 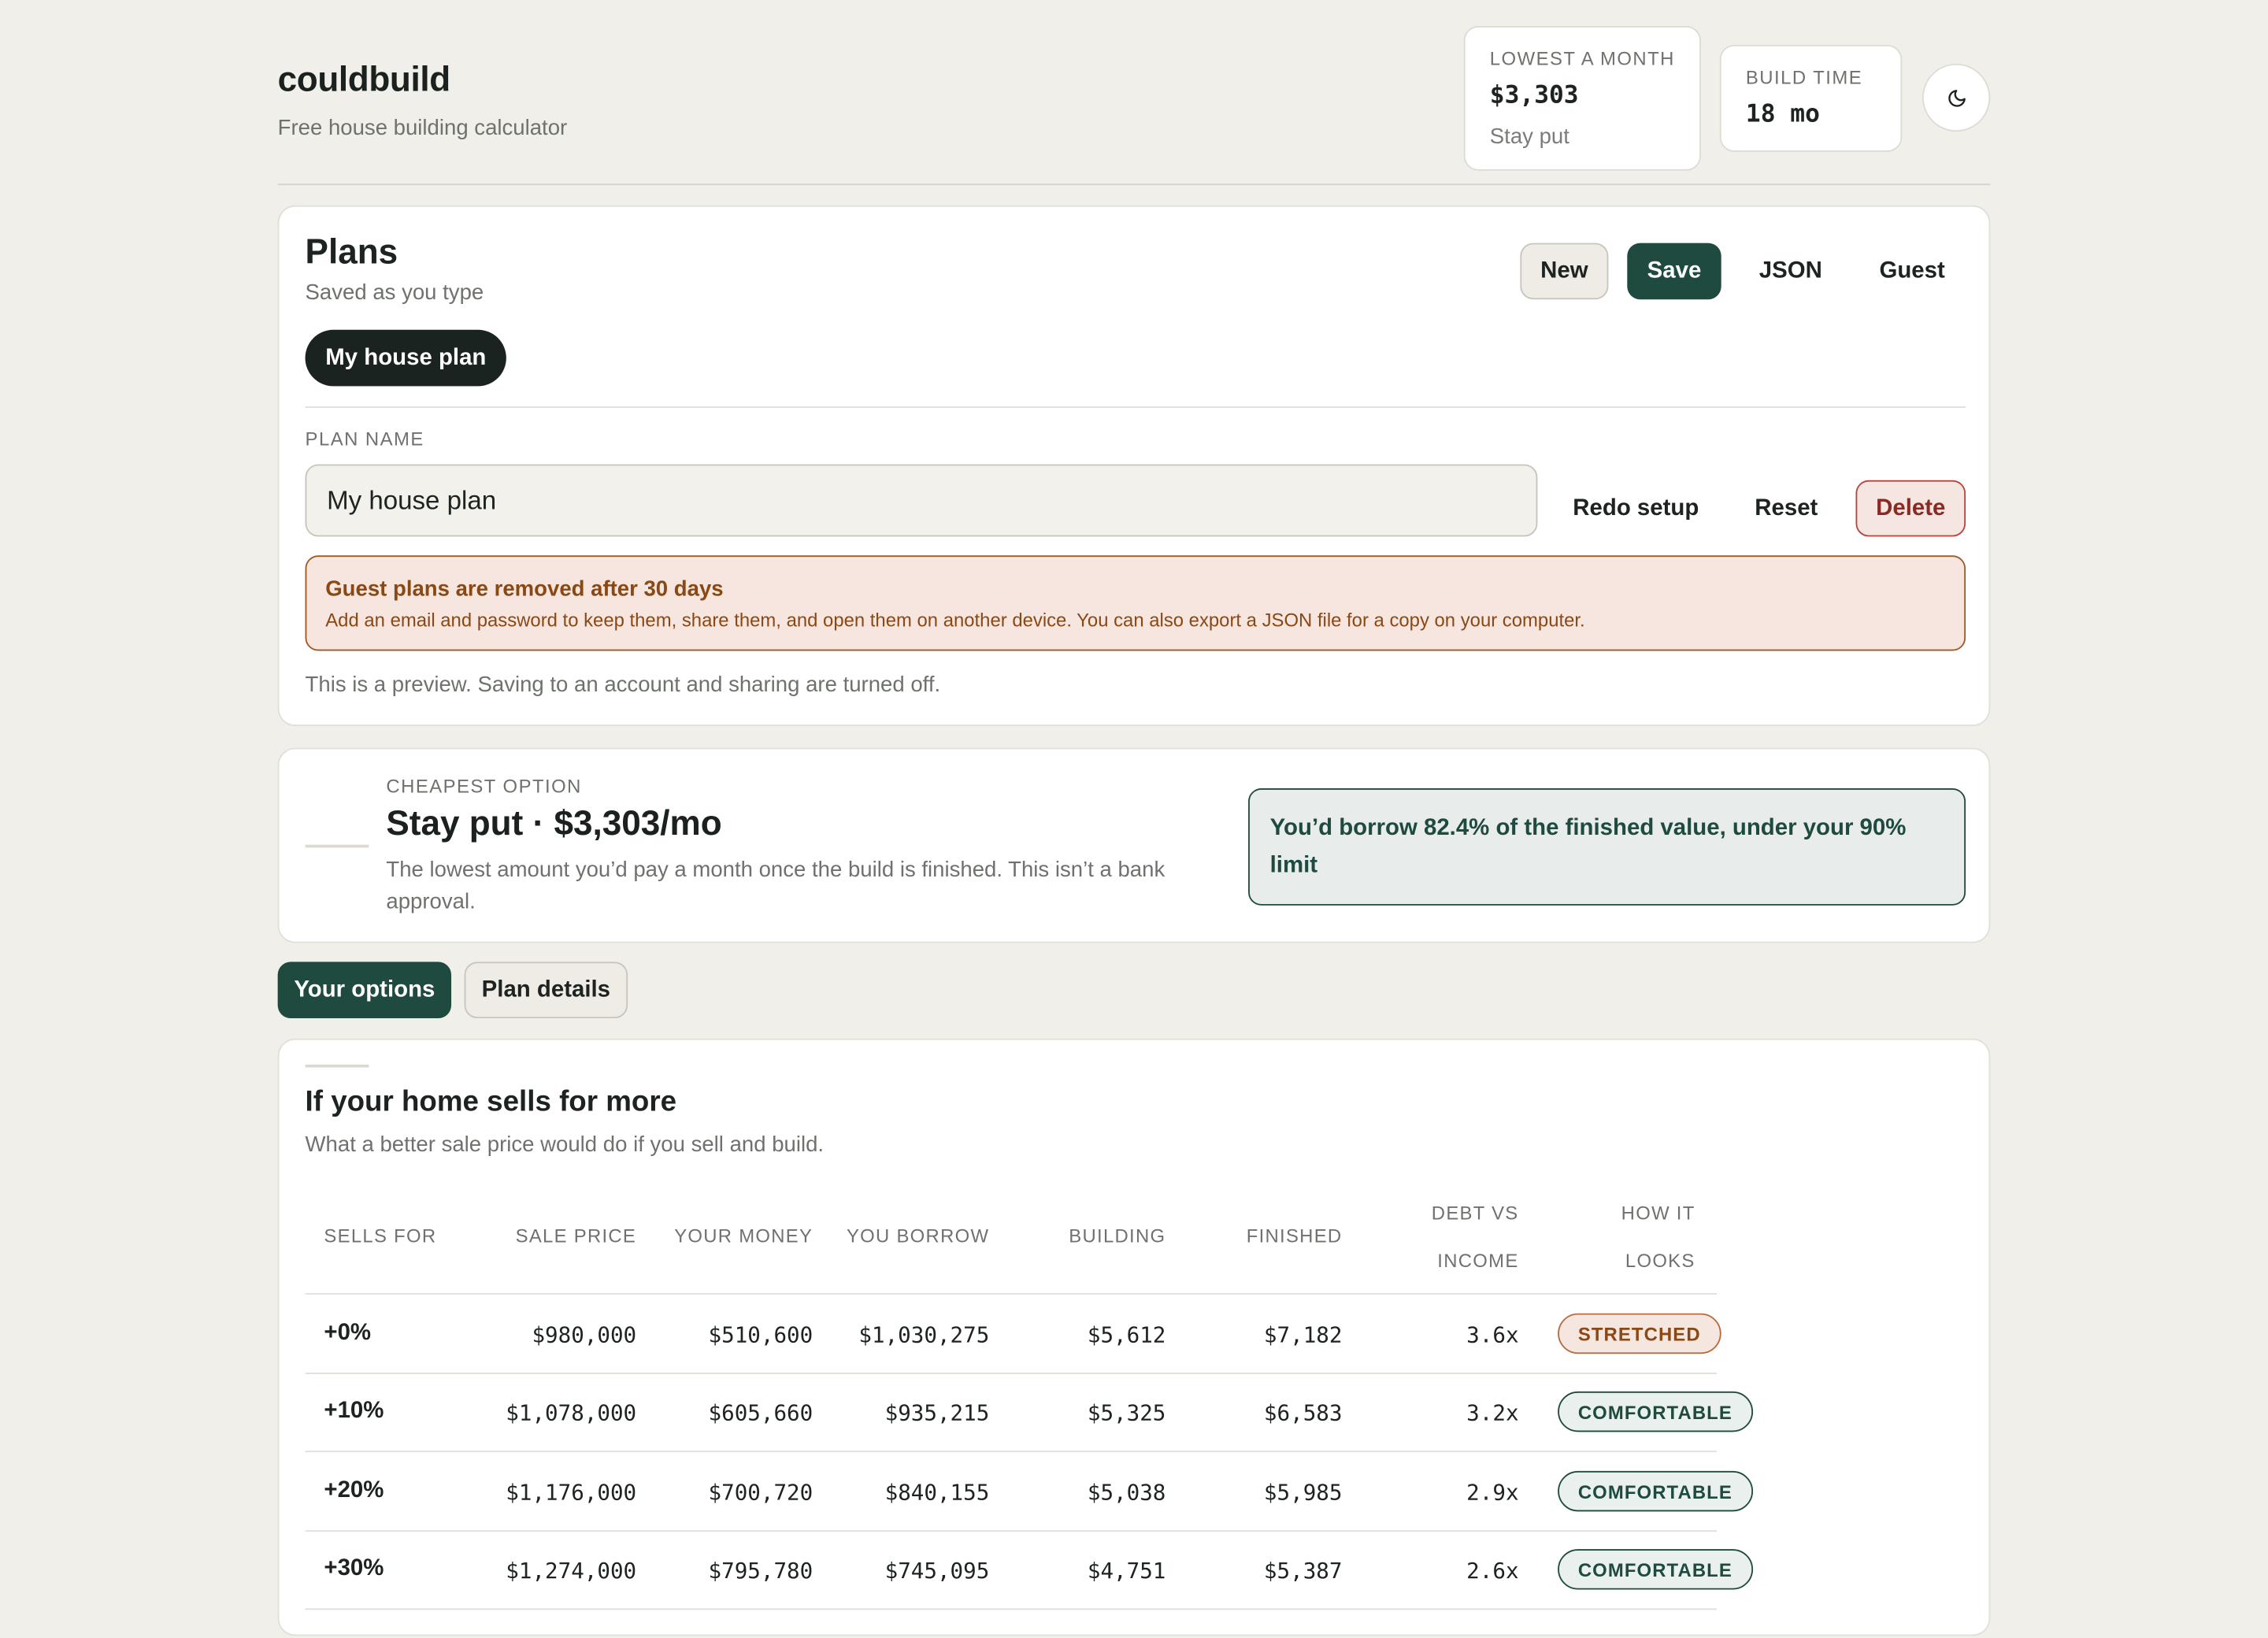 What do you see at coordinates (1492, 1492) in the screenshot?
I see `cell-debt-vs-income: 2.9x` at bounding box center [1492, 1492].